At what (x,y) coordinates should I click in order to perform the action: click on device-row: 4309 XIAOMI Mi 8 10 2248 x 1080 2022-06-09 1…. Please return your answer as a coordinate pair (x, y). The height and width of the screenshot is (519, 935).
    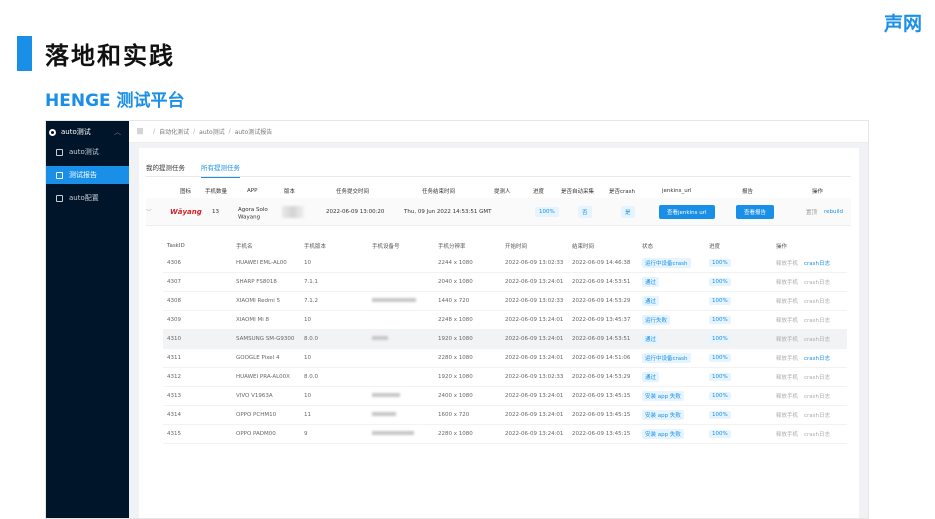
    Looking at the image, I should click on (505, 320).